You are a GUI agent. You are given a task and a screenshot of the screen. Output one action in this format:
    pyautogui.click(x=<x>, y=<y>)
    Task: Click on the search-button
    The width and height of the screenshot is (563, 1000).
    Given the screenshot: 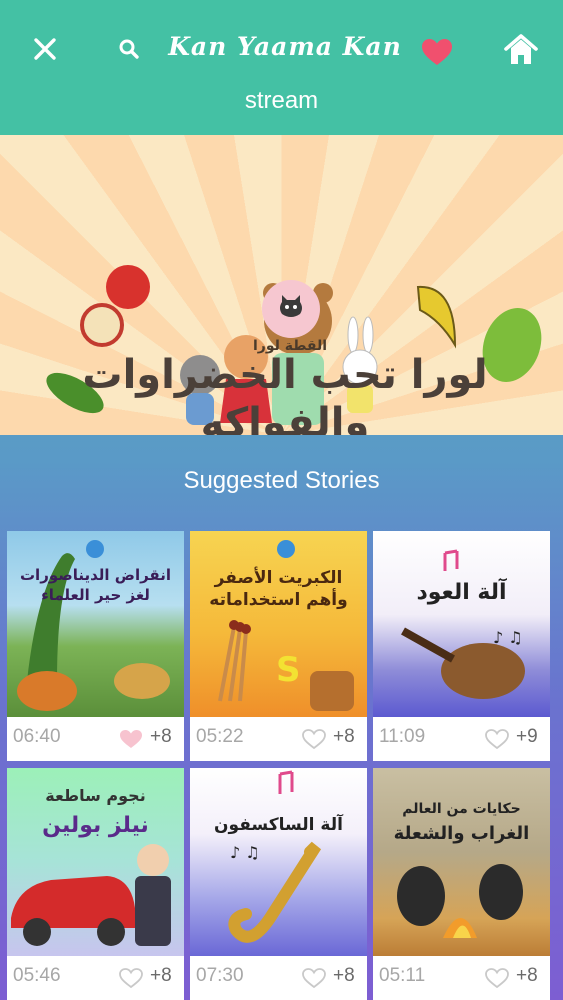 What is the action you would take?
    pyautogui.click(x=129, y=49)
    